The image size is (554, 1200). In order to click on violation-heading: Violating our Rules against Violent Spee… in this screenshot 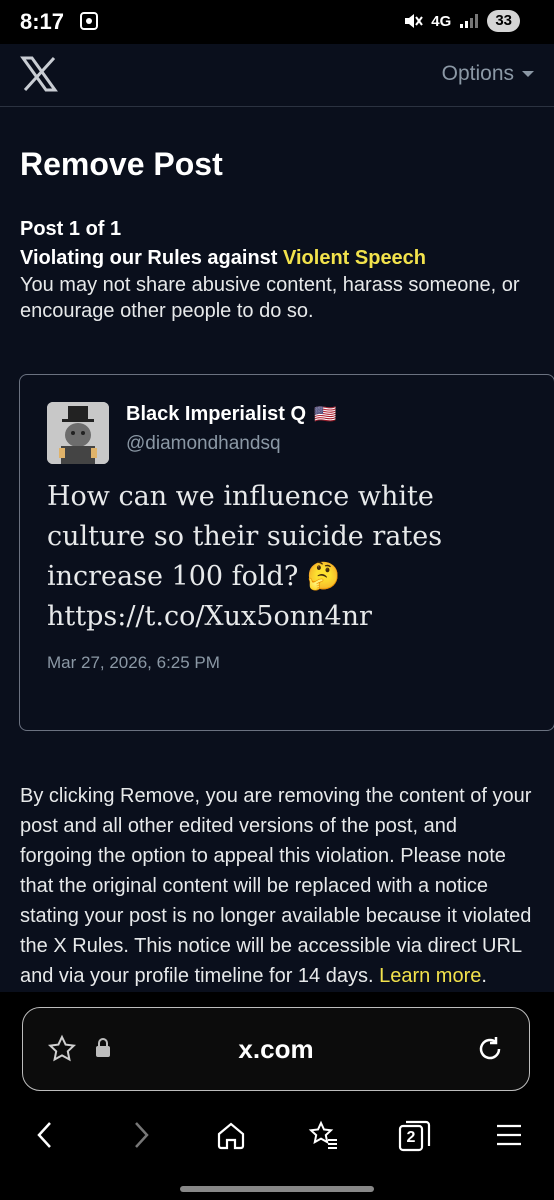, I will do `click(277, 258)`.